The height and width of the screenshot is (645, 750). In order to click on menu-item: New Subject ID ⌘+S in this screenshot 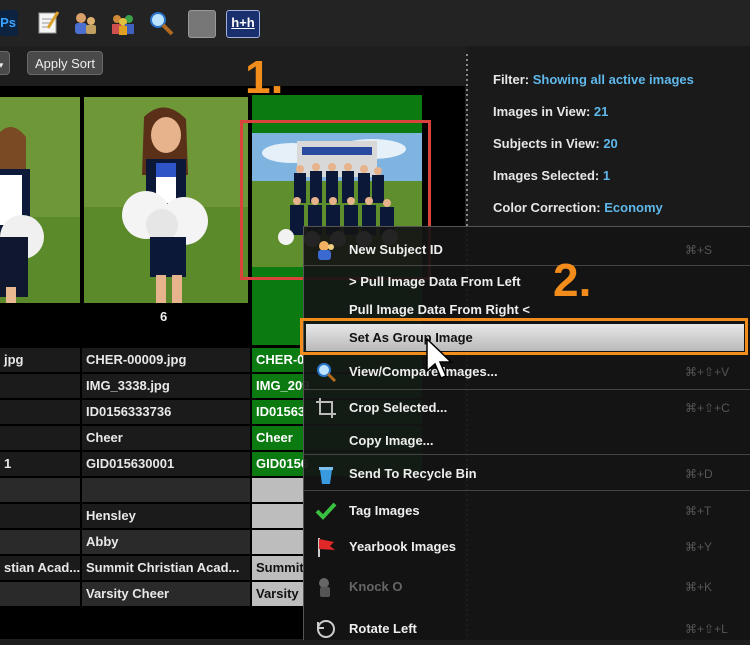, I will do `click(526, 250)`.